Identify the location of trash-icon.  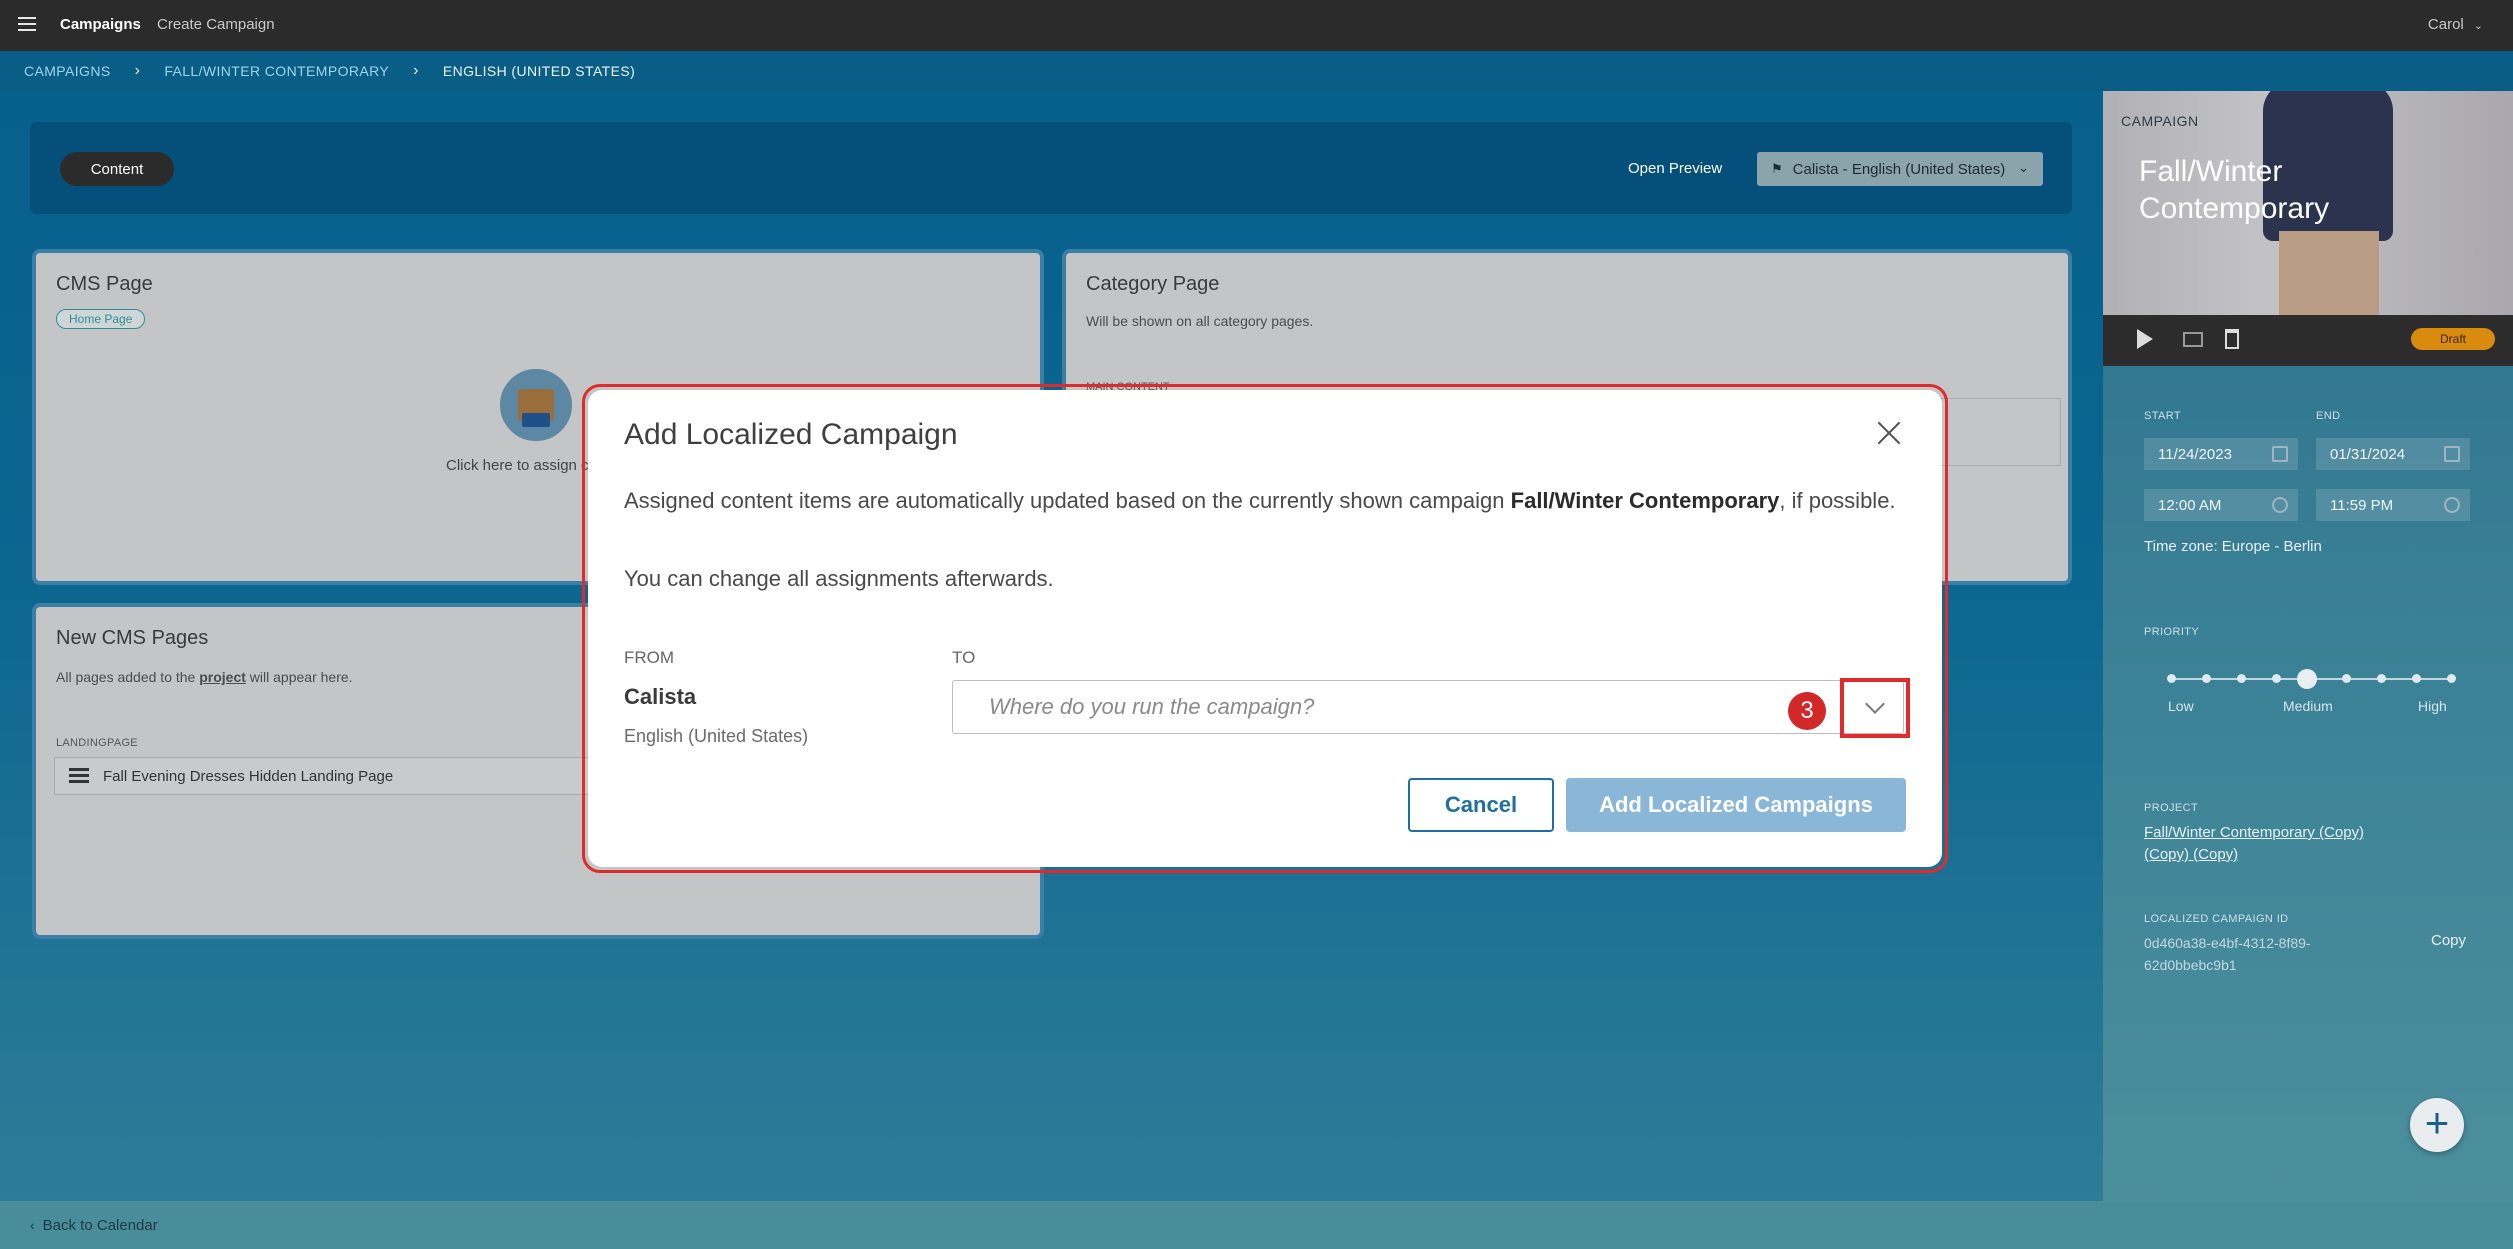
(2232, 339).